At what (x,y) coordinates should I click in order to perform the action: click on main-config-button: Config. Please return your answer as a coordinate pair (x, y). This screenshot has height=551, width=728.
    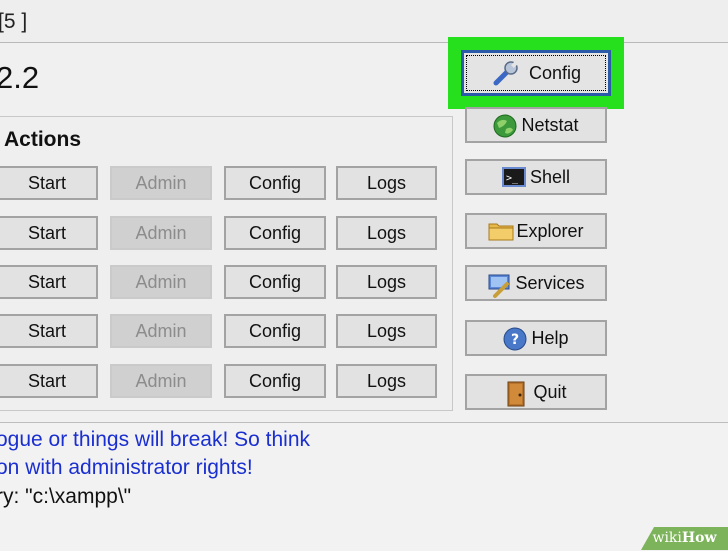
    Looking at the image, I should click on (536, 73).